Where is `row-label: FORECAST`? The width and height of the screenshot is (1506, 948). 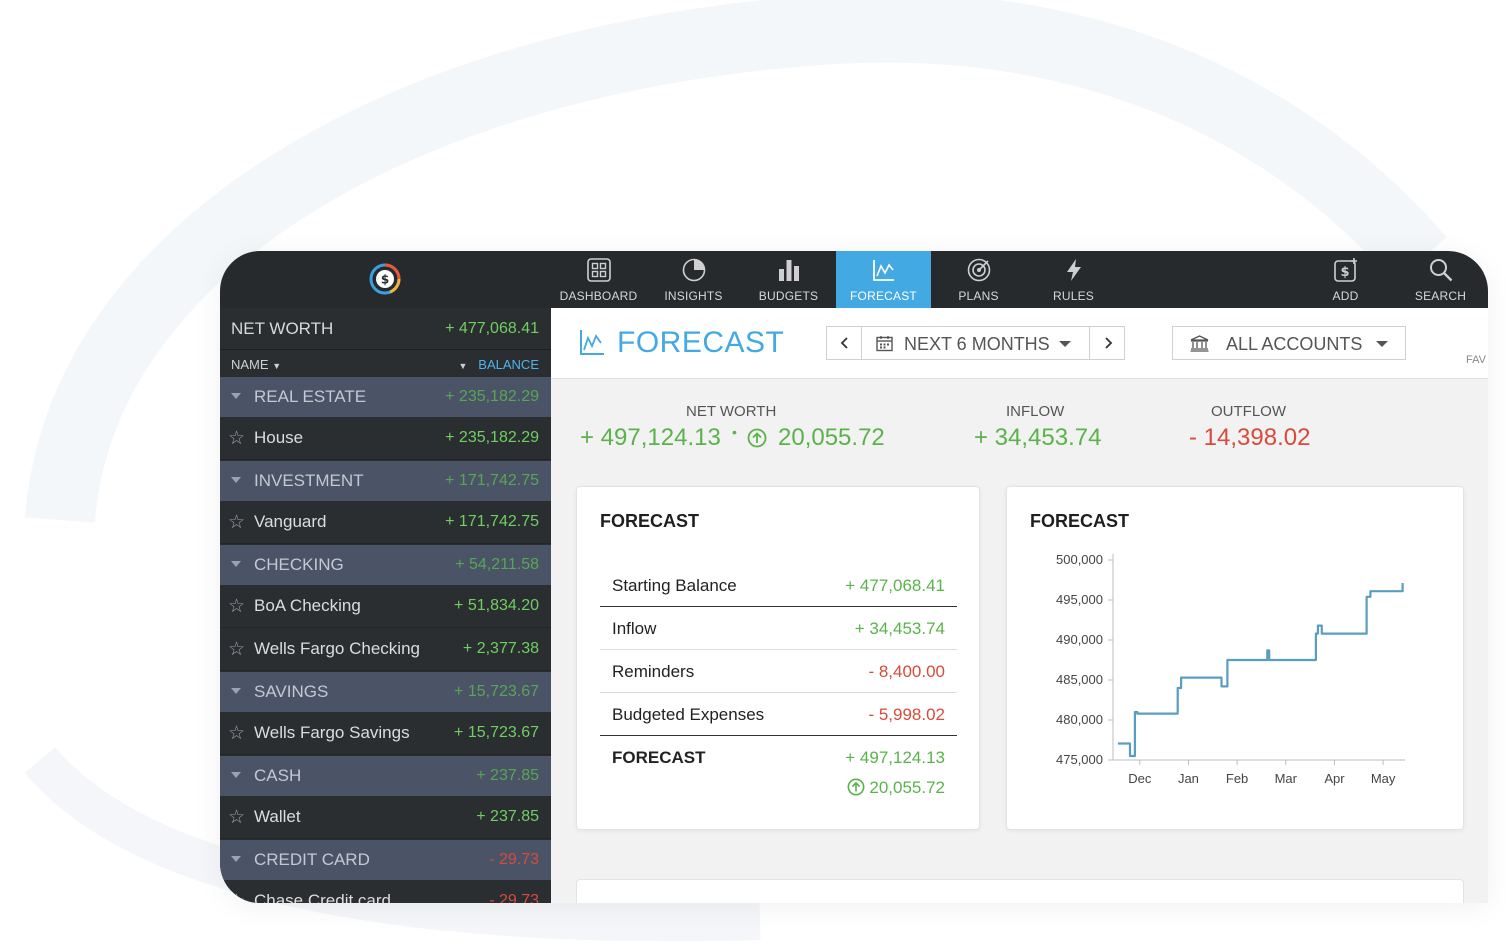
row-label: FORECAST is located at coordinates (659, 757).